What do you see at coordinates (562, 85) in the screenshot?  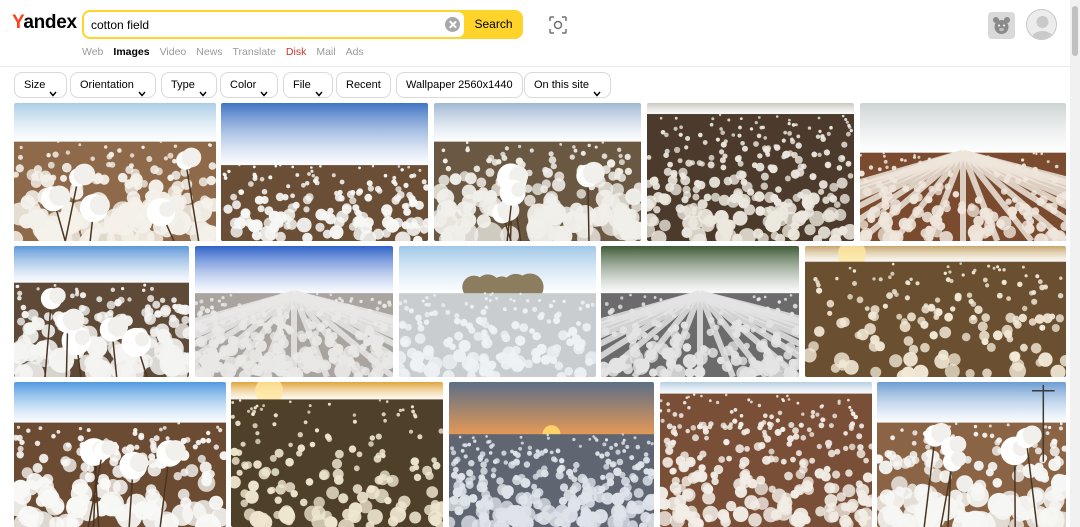 I see `filter-label: On this site` at bounding box center [562, 85].